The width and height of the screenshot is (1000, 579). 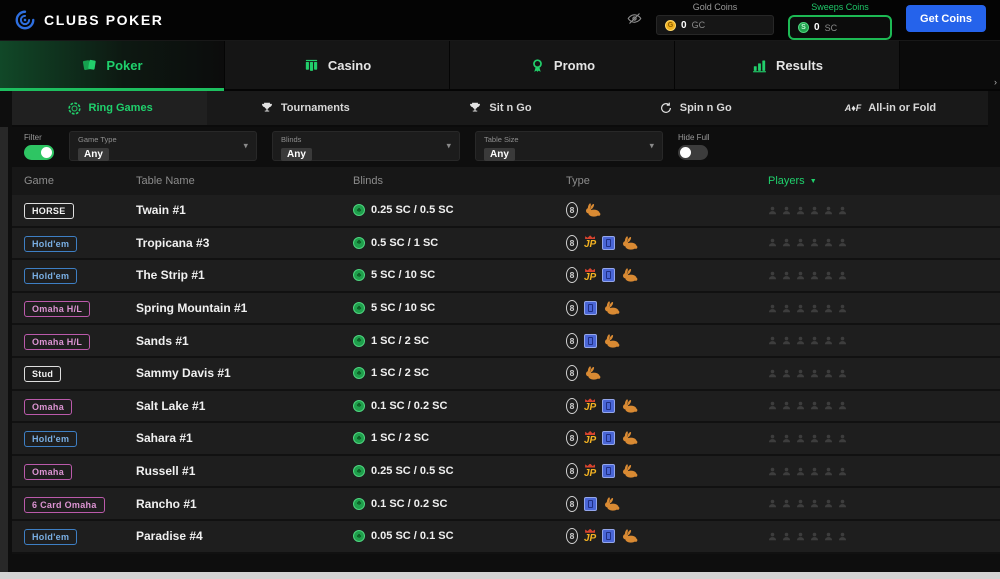 I want to click on table-row: Hold'em Tropicana #3 ♣ 0.5 SC / 1 SC 8 JP, so click(x=506, y=244).